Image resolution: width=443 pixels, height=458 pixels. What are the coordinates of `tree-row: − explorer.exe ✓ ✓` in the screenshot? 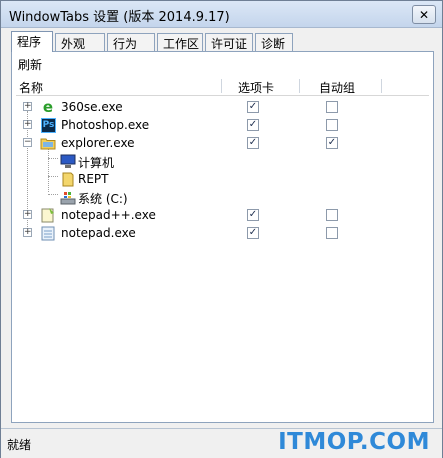 It's located at (222, 143).